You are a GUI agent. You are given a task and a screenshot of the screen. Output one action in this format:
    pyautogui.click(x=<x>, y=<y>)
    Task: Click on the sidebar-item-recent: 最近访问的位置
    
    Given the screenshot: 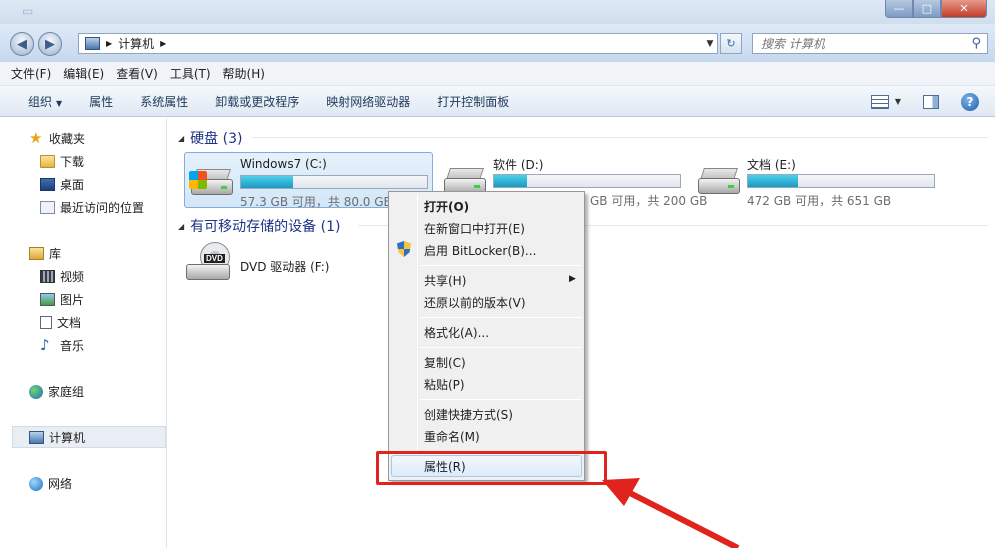 What is the action you would take?
    pyautogui.click(x=92, y=207)
    